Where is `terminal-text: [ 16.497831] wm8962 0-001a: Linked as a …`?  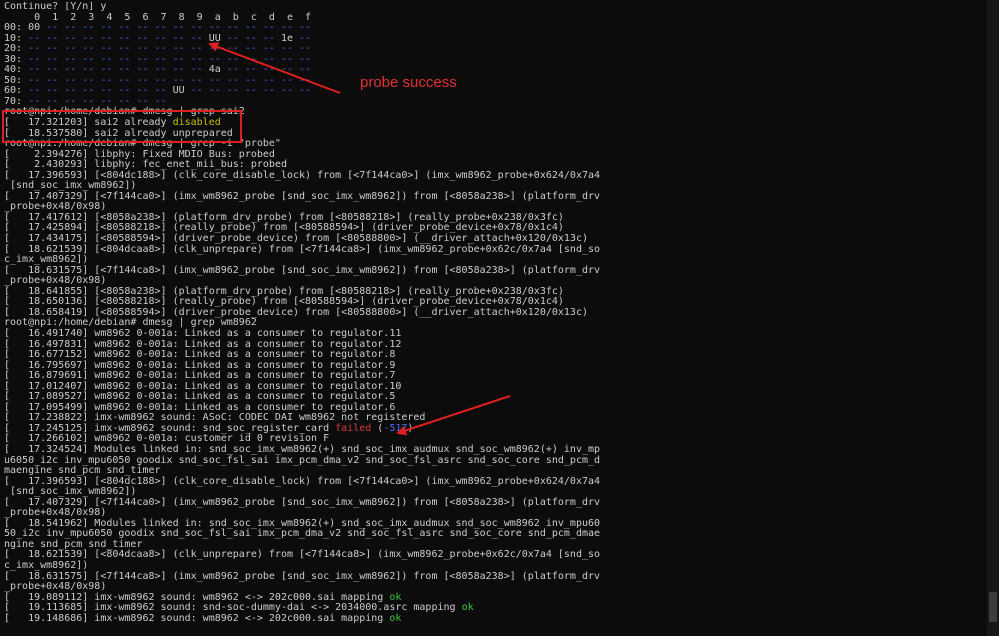
terminal-text: [ 16.497831] wm8962 0-001a: Linked as a … is located at coordinates (203, 344).